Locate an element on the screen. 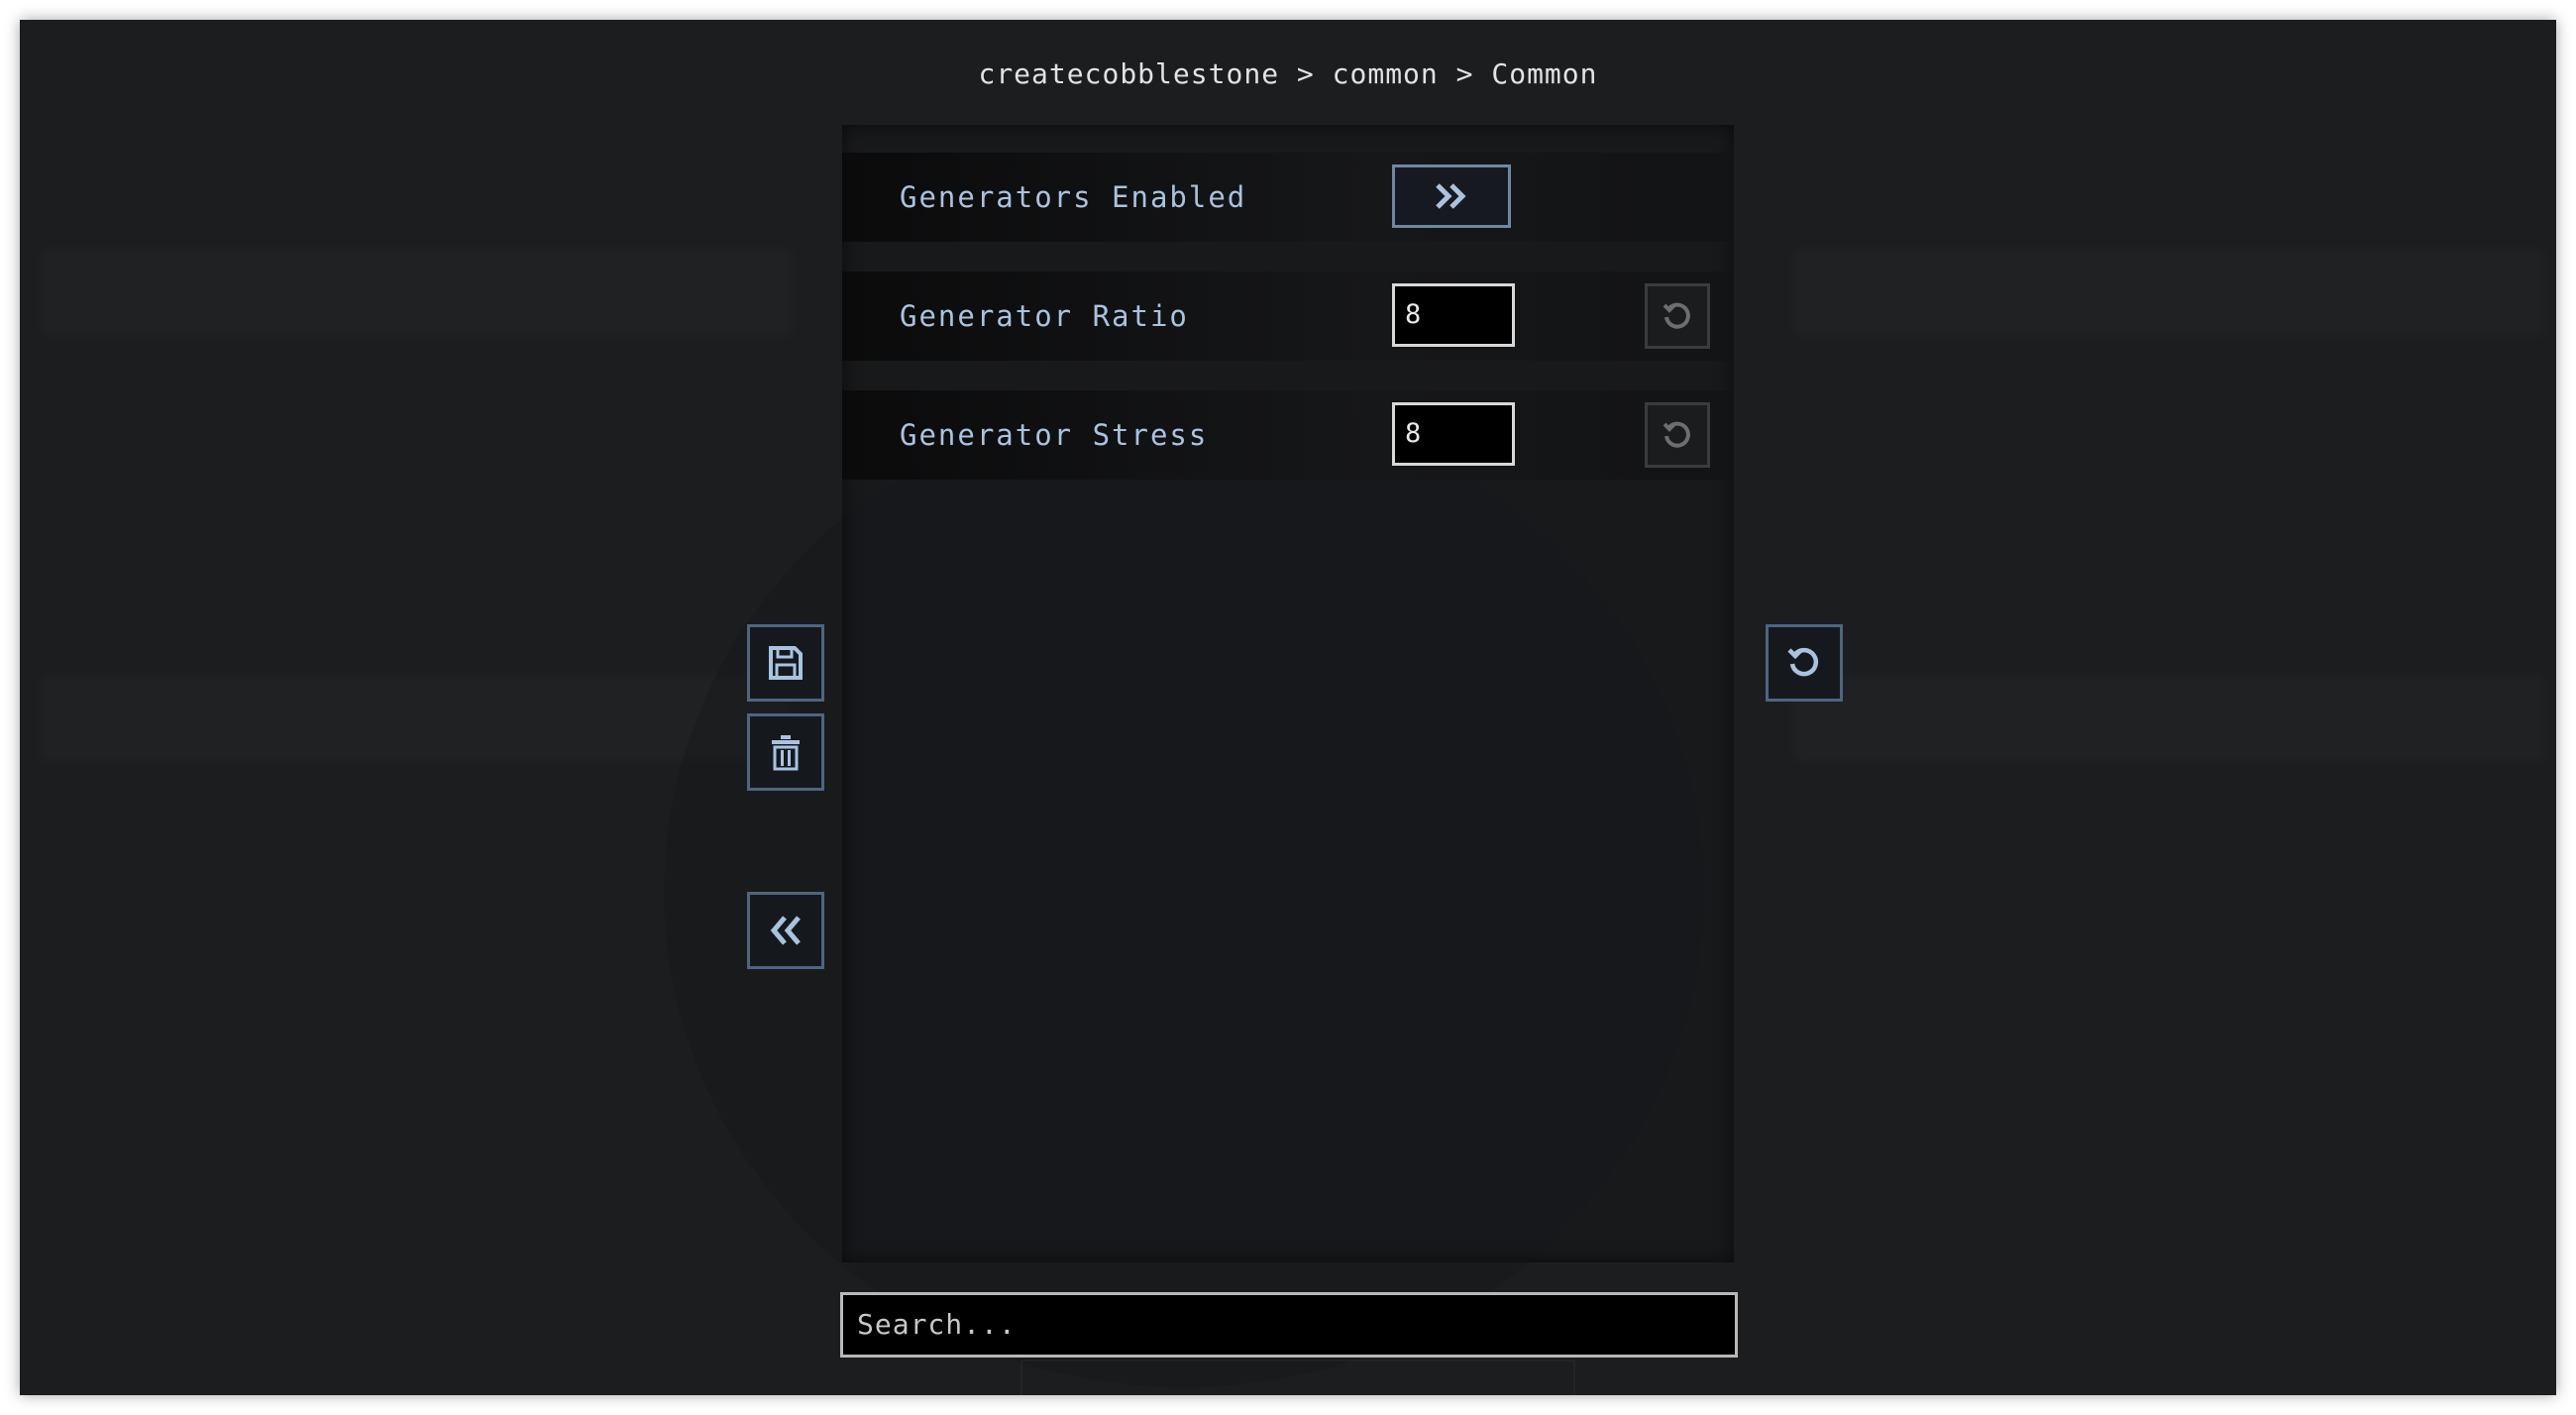 This screenshot has width=2576, height=1415. breadcrumb-type: common is located at coordinates (1386, 73).